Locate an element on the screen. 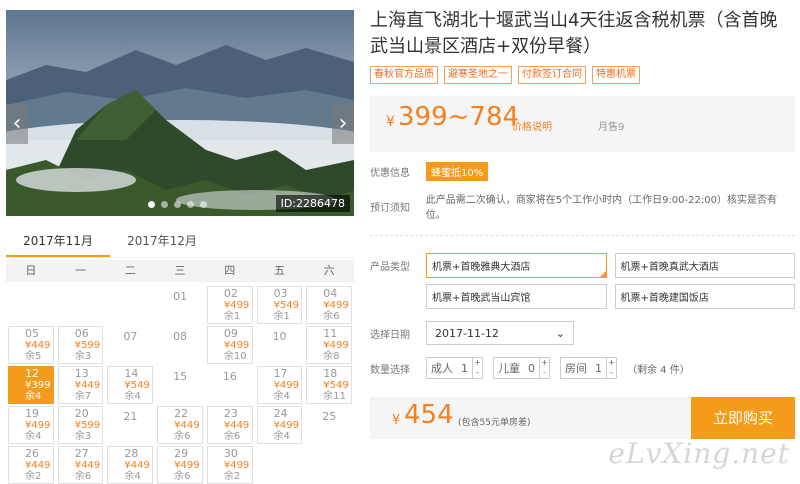  calendar-day: 24 ¥499 余4 is located at coordinates (280, 424).